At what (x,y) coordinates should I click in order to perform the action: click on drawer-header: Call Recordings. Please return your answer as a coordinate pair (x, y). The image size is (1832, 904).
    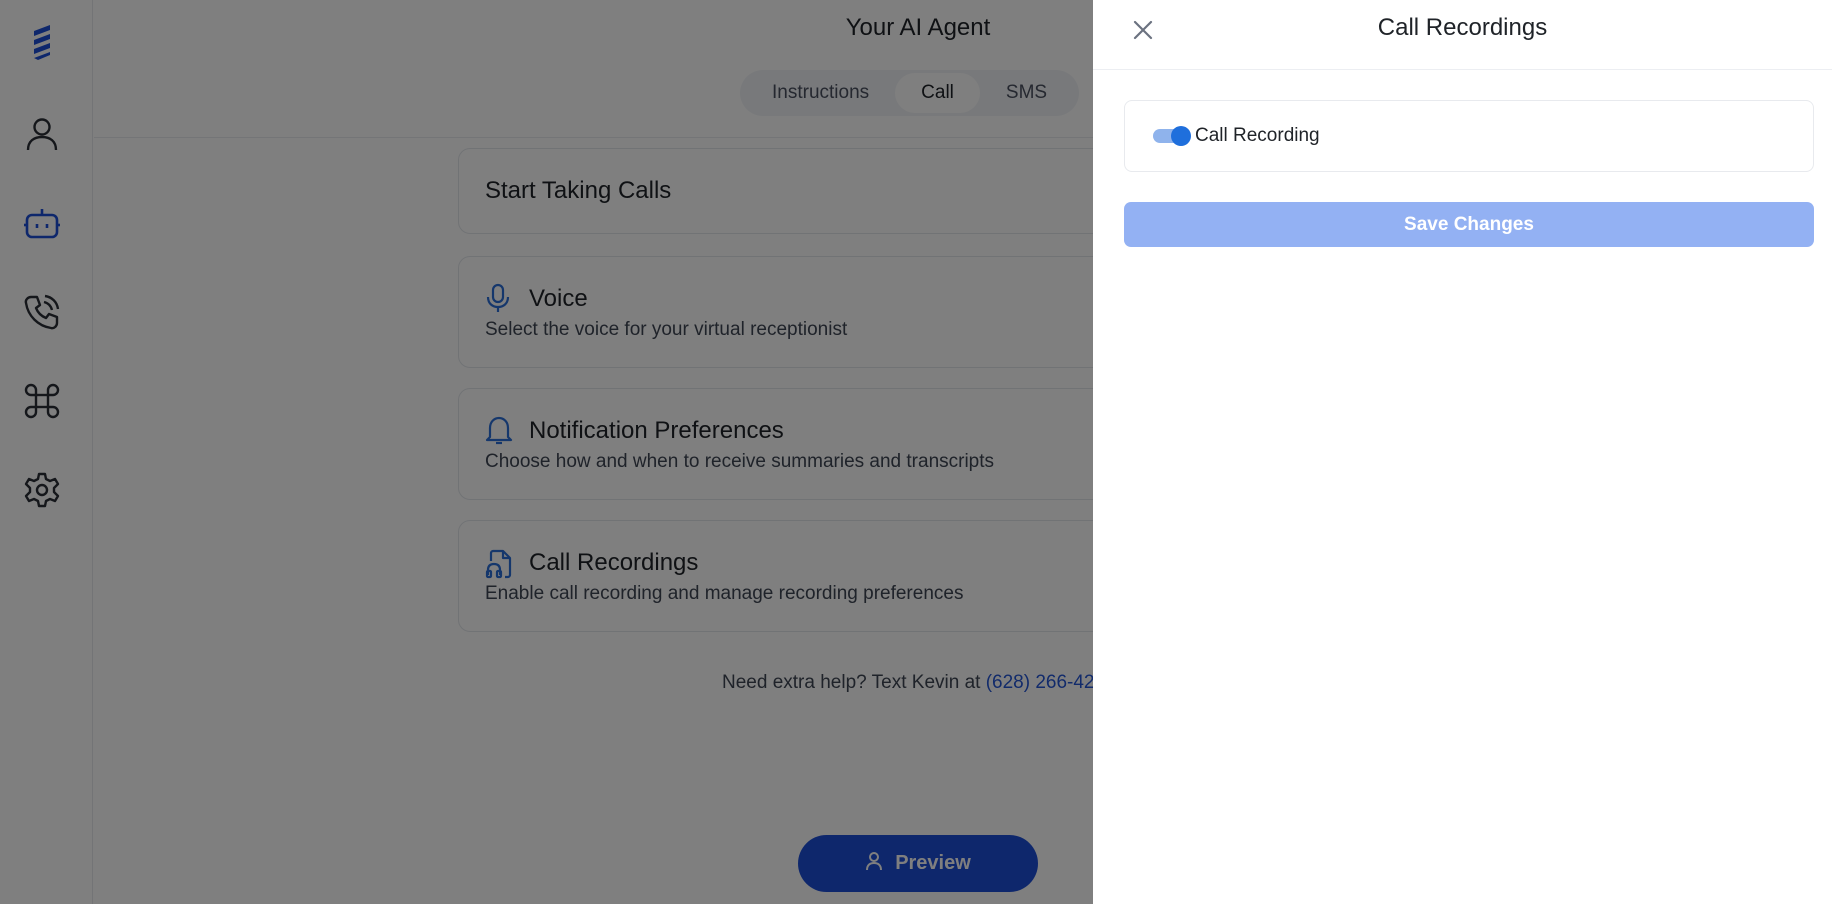
    Looking at the image, I should click on (1462, 35).